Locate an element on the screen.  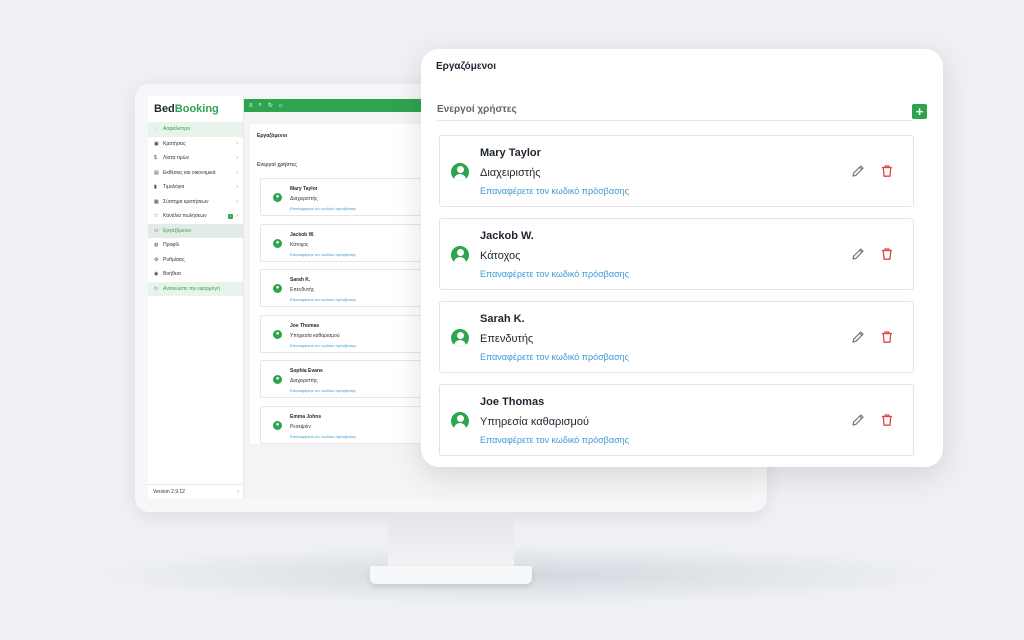
sidebar-item: ◌ Ασφάλιστρο is located at coordinates (195, 129).